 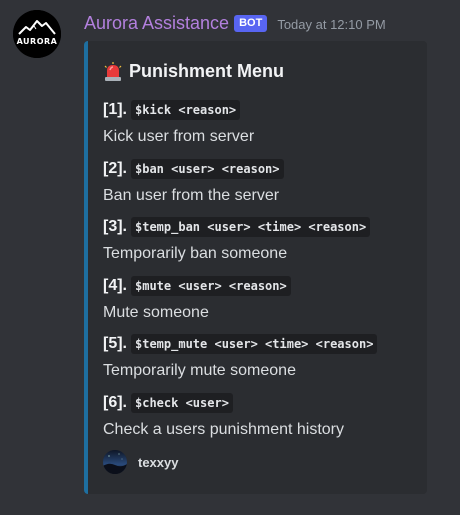 What do you see at coordinates (115, 226) in the screenshot?
I see `command-number: [3].` at bounding box center [115, 226].